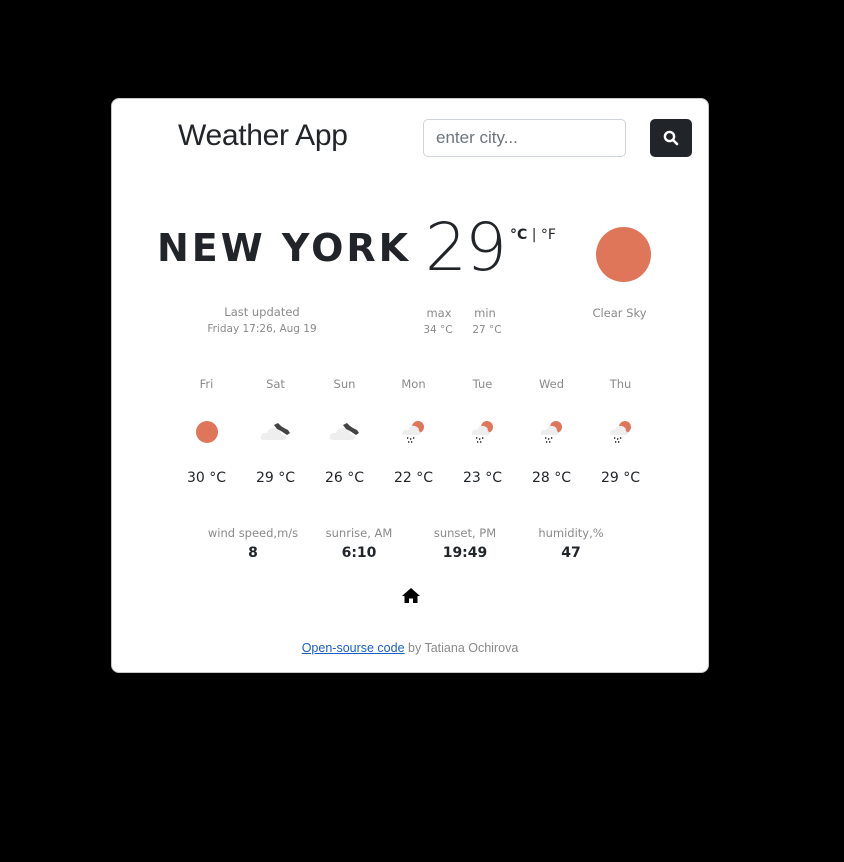 This screenshot has width=844, height=862. What do you see at coordinates (413, 384) in the screenshot?
I see `forecast-day-name: Mon` at bounding box center [413, 384].